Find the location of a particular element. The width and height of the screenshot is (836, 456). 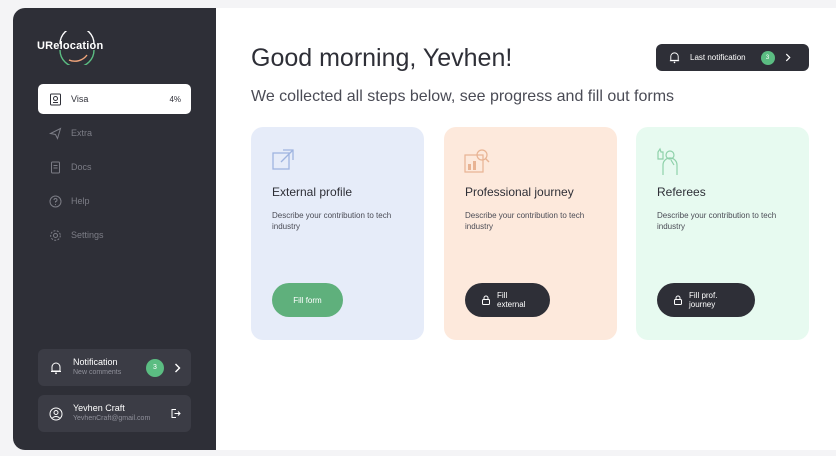

last-notification-button: Last notification 3 is located at coordinates (732, 57).